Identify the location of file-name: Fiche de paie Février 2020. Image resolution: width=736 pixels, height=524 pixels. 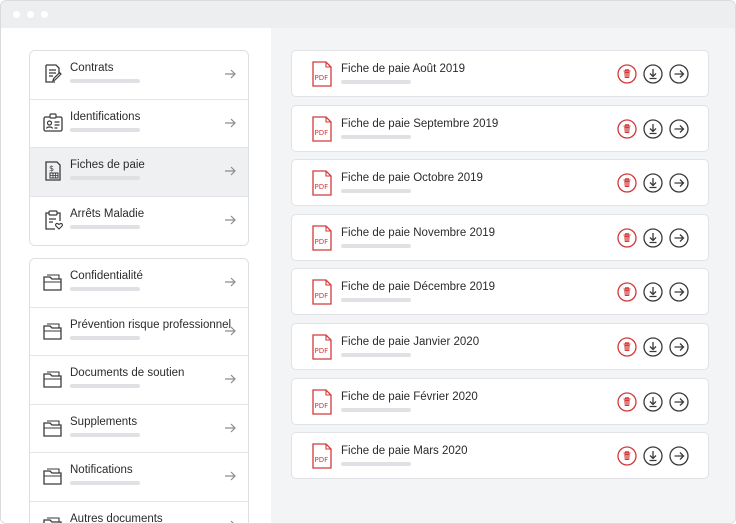
(409, 396).